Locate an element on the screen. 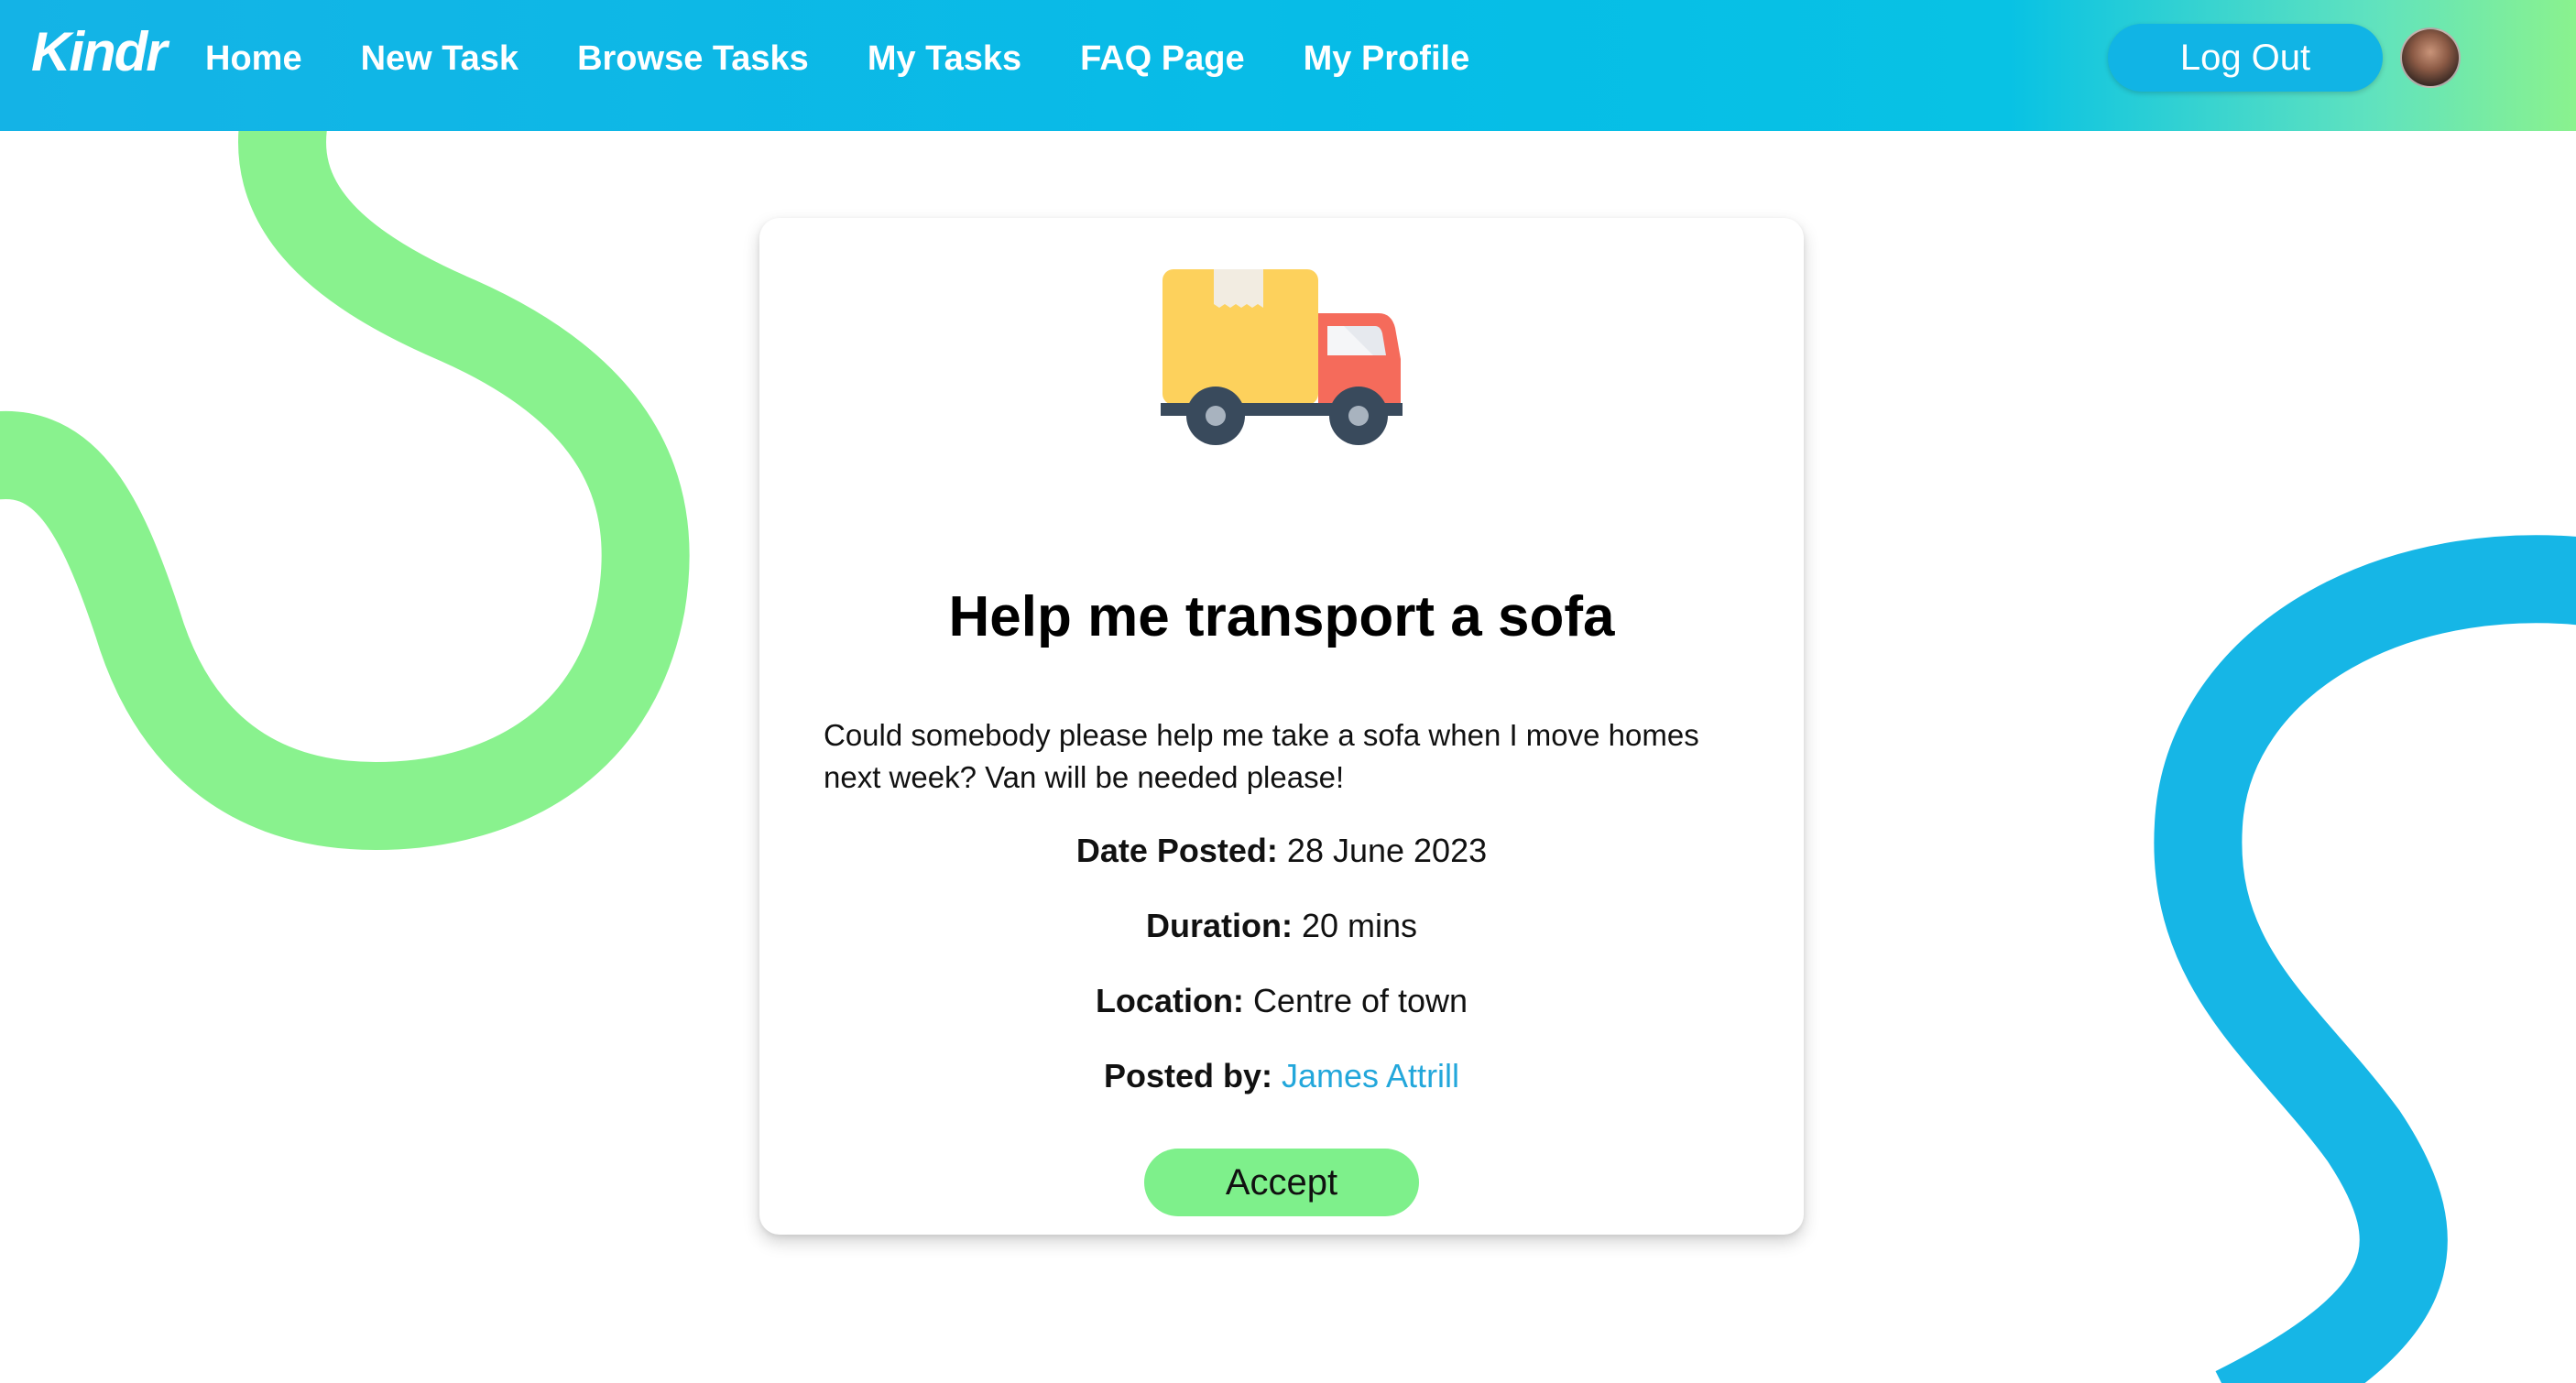 The image size is (2576, 1383). posted-by-row: Posted by: James Attrill is located at coordinates (1282, 1076).